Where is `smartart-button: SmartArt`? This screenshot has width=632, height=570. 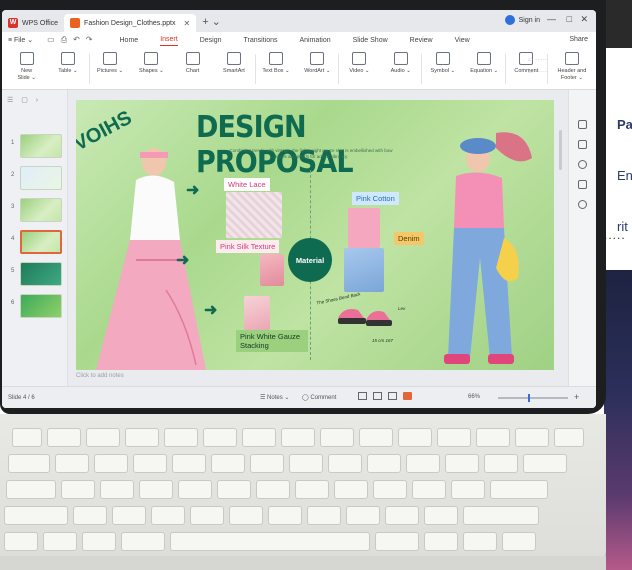 smartart-button: SmartArt is located at coordinates (233, 63).